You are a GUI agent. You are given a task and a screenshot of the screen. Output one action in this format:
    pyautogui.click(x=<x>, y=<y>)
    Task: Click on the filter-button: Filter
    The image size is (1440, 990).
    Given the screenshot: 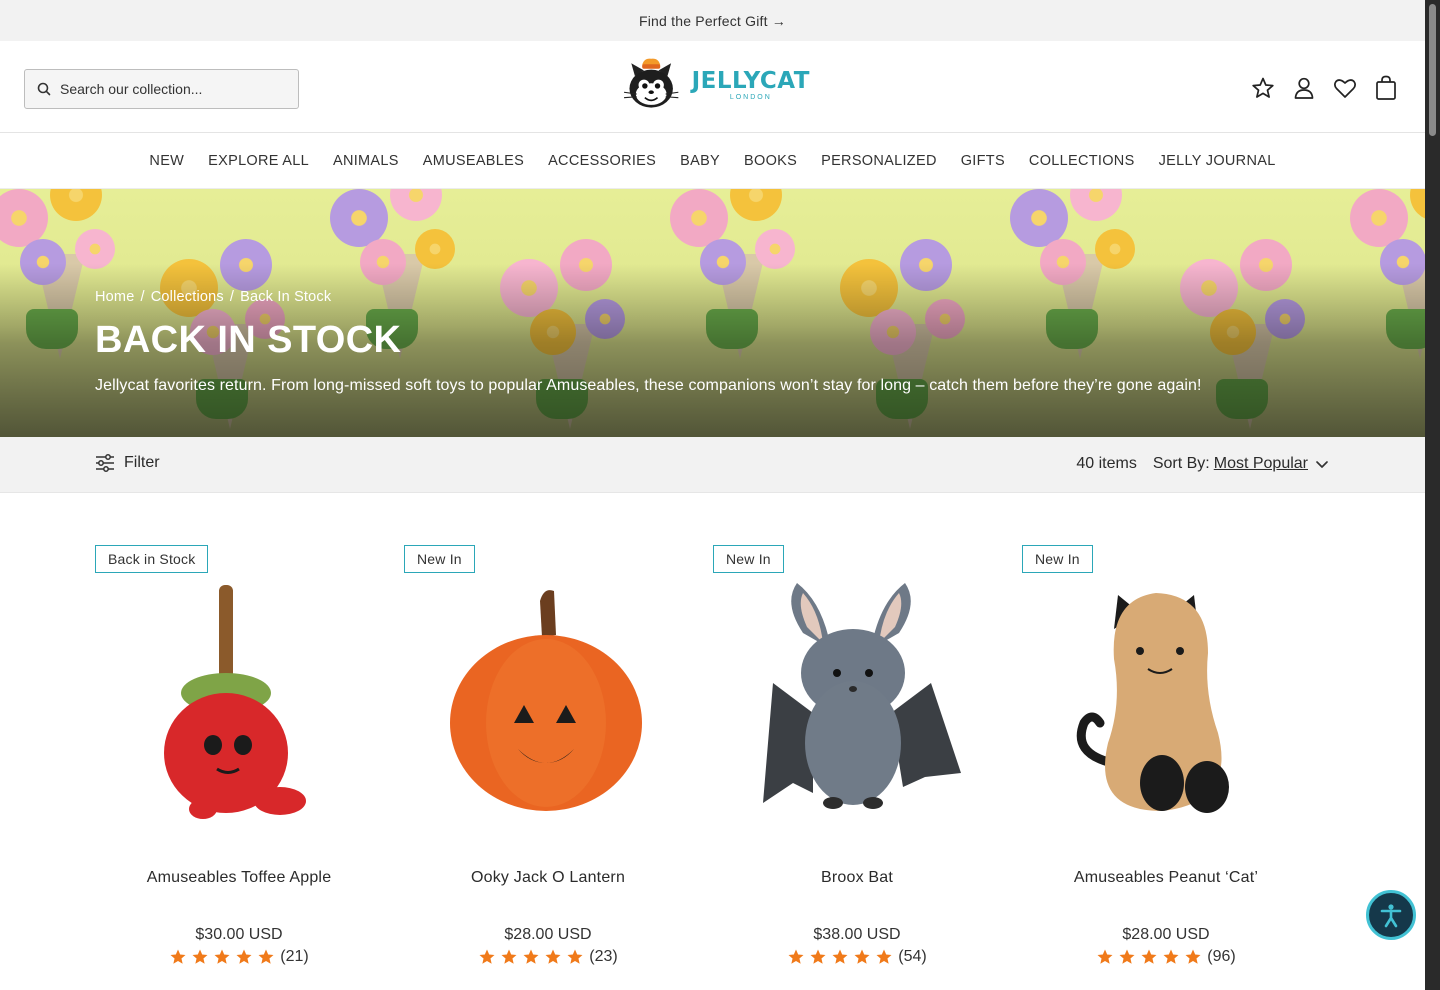 What is the action you would take?
    pyautogui.click(x=127, y=463)
    